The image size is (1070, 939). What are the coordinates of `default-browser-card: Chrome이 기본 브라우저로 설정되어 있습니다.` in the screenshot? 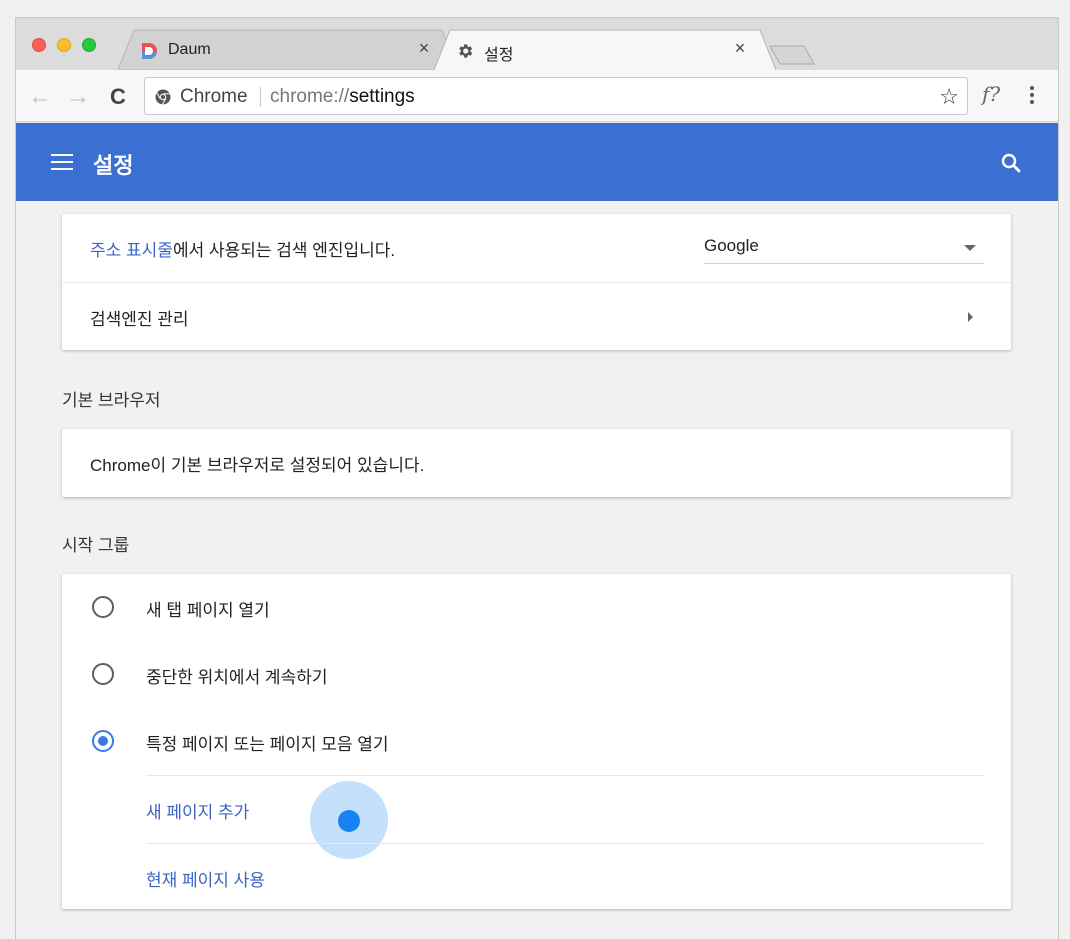 It's located at (536, 463).